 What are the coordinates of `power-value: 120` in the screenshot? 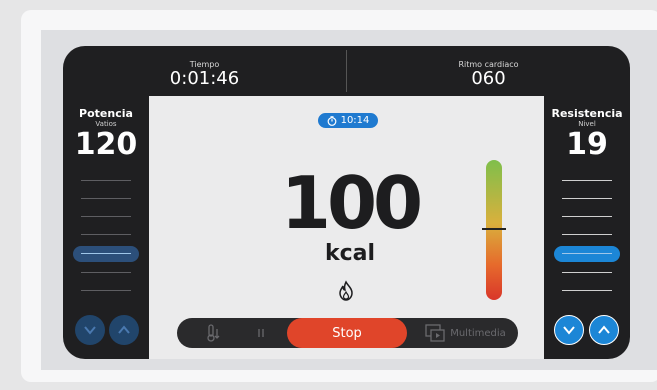 It's located at (106, 144).